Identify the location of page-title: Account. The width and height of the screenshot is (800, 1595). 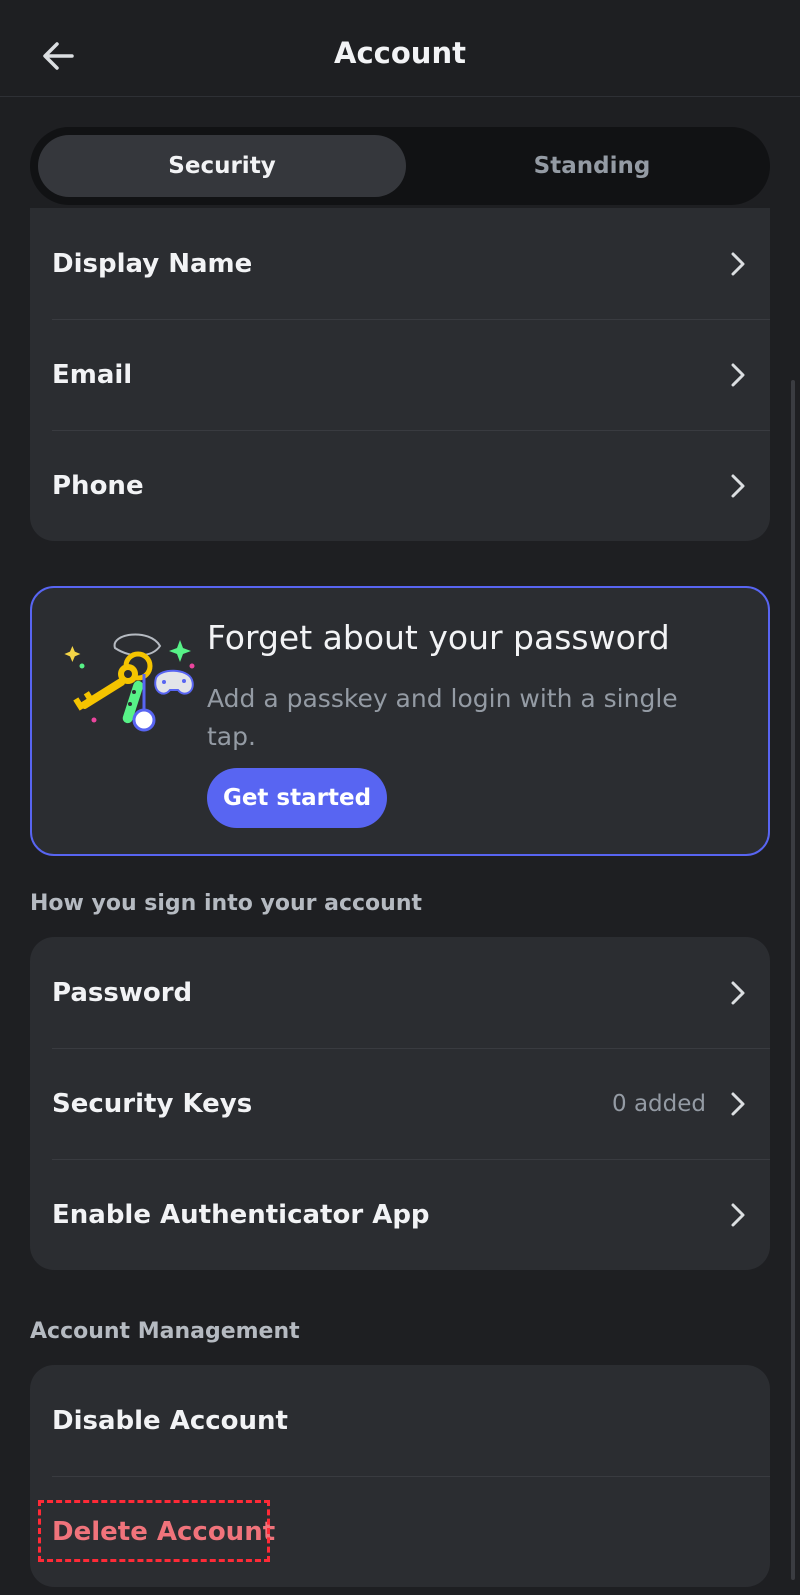
(400, 53).